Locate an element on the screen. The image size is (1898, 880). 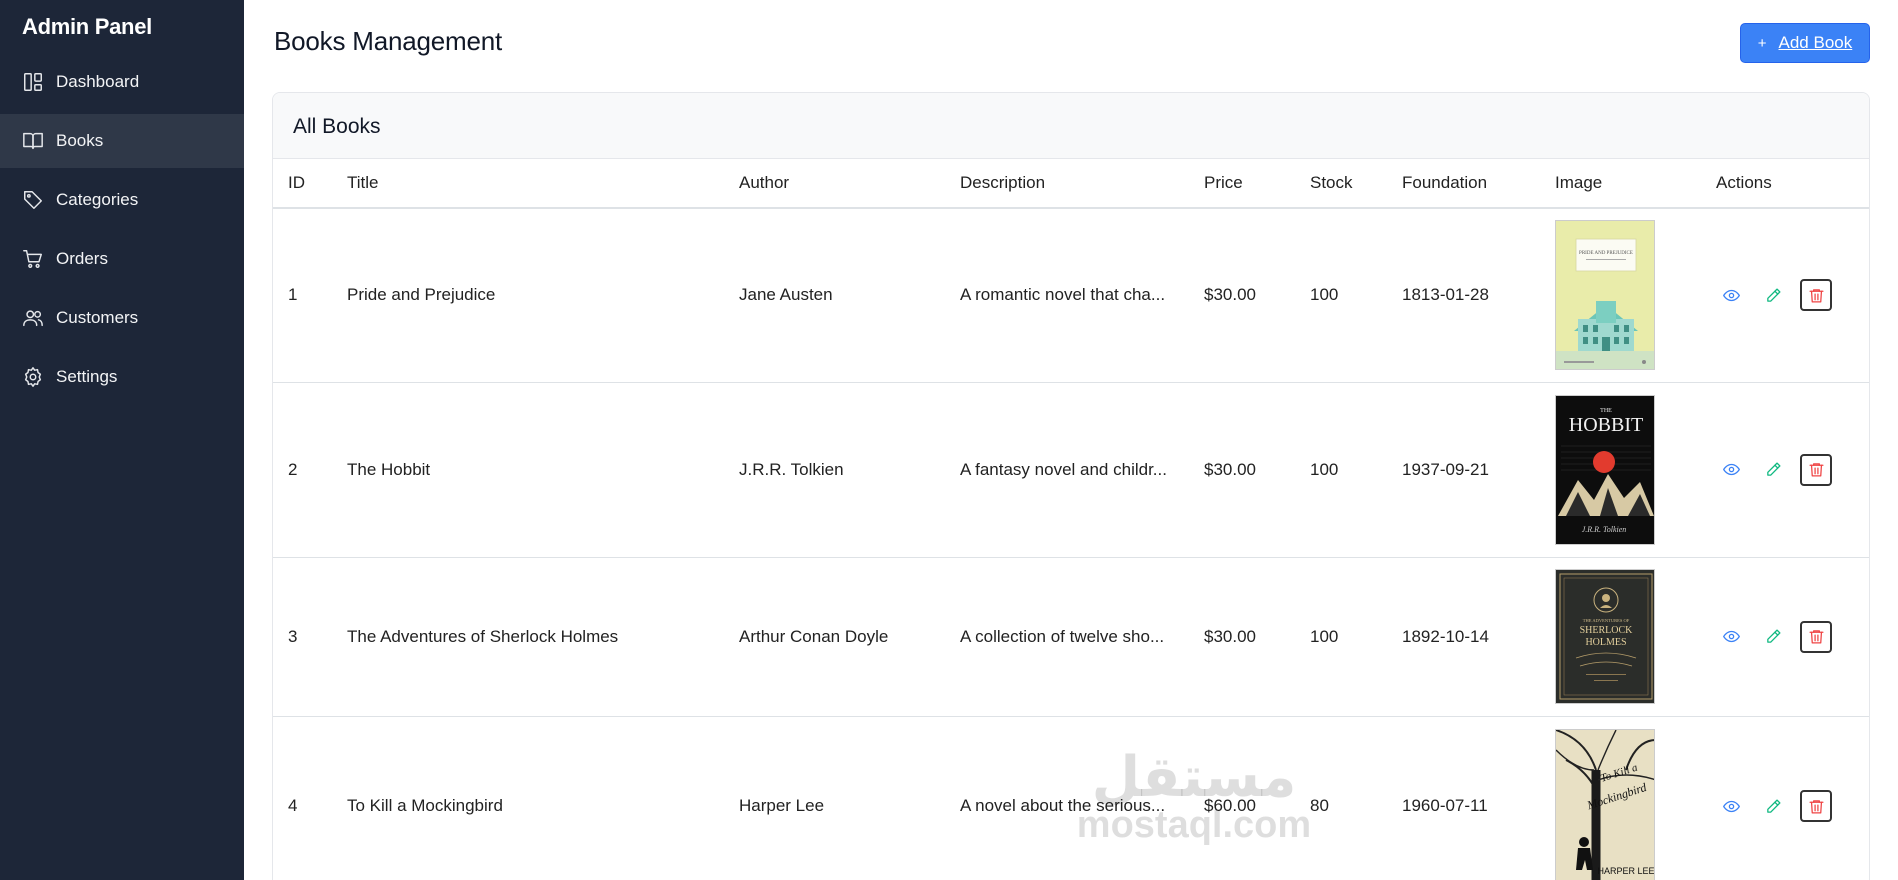
sherlock-holmes-cover: THE ADVENTURES OF SHERLOCK HOLMES is located at coordinates (1605, 636).